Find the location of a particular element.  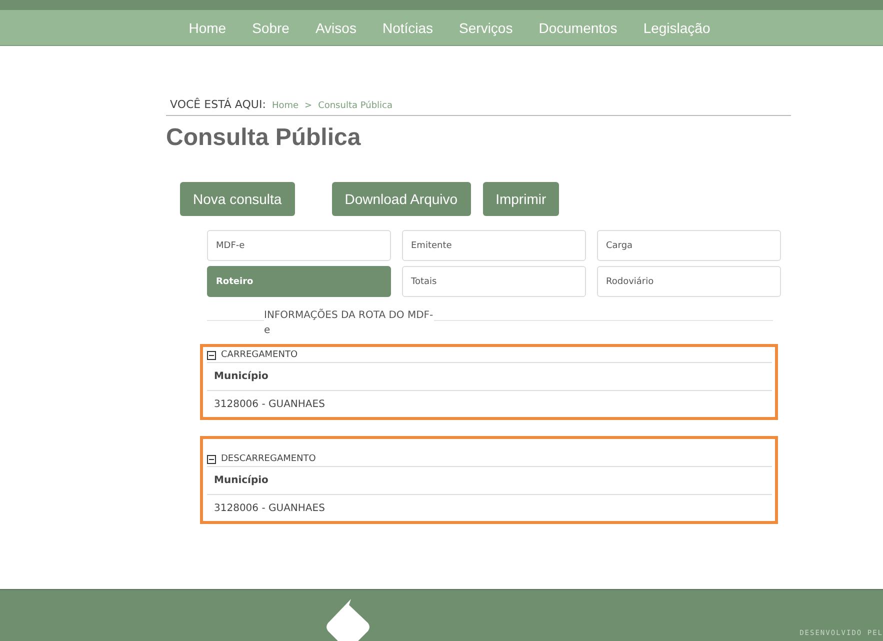

page-title: Consulta Pública is located at coordinates (264, 138).